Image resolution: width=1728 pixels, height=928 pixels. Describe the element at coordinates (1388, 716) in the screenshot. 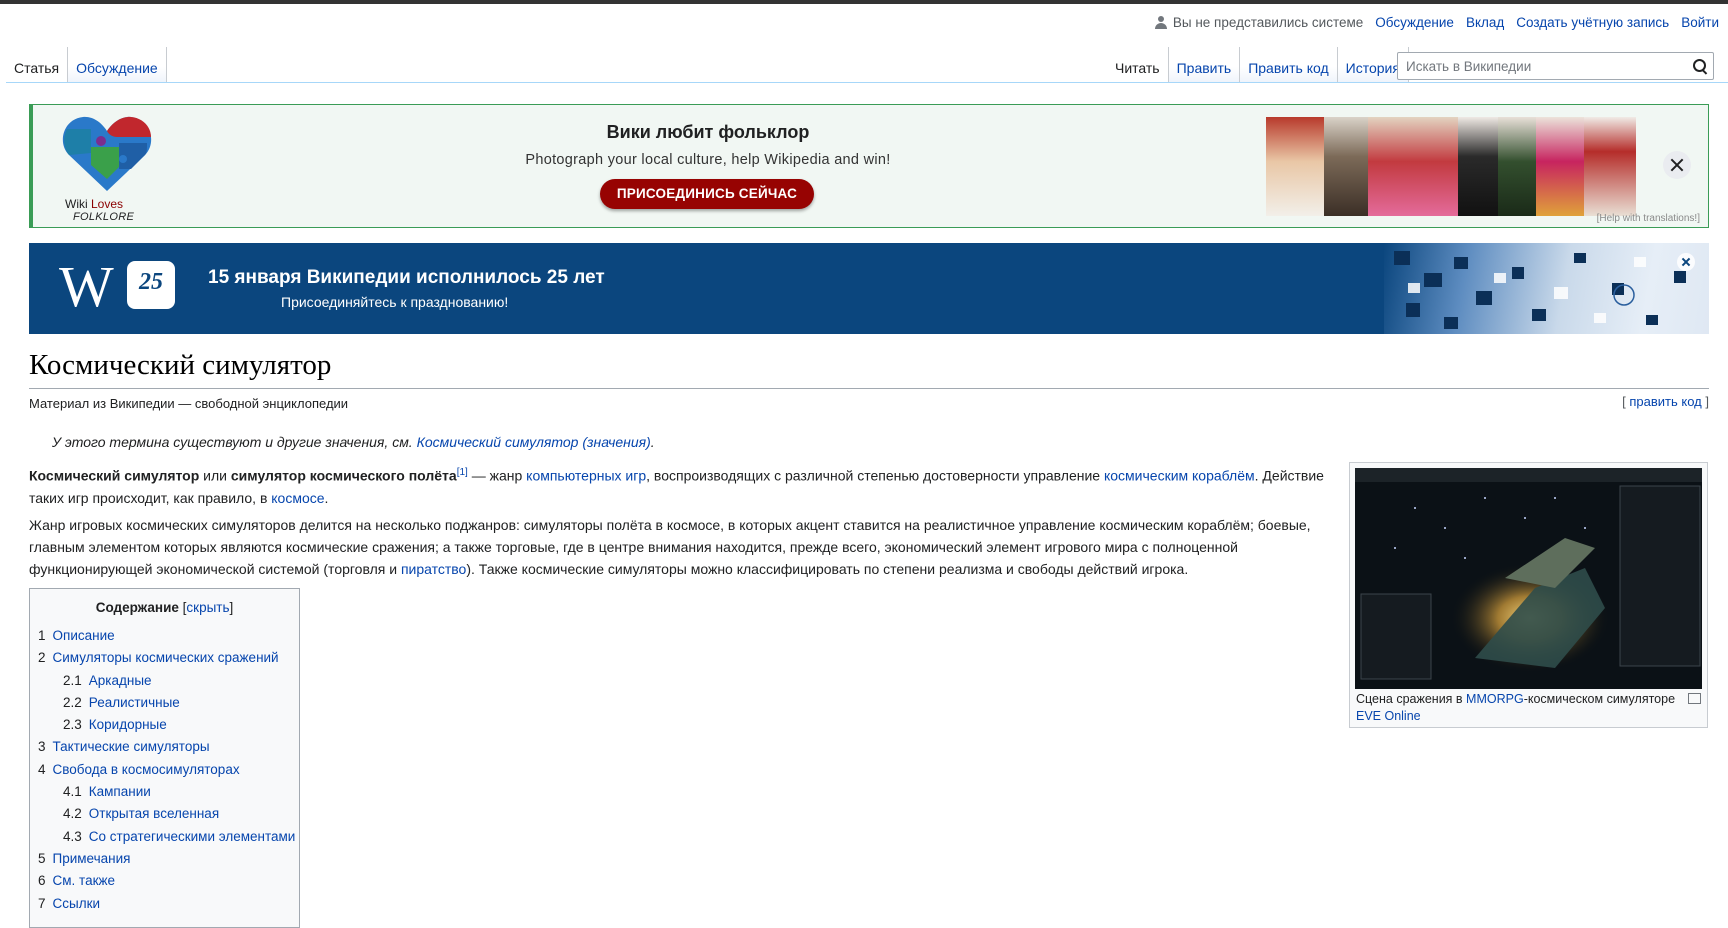

I see `link-eve-online: EVE Online` at that location.